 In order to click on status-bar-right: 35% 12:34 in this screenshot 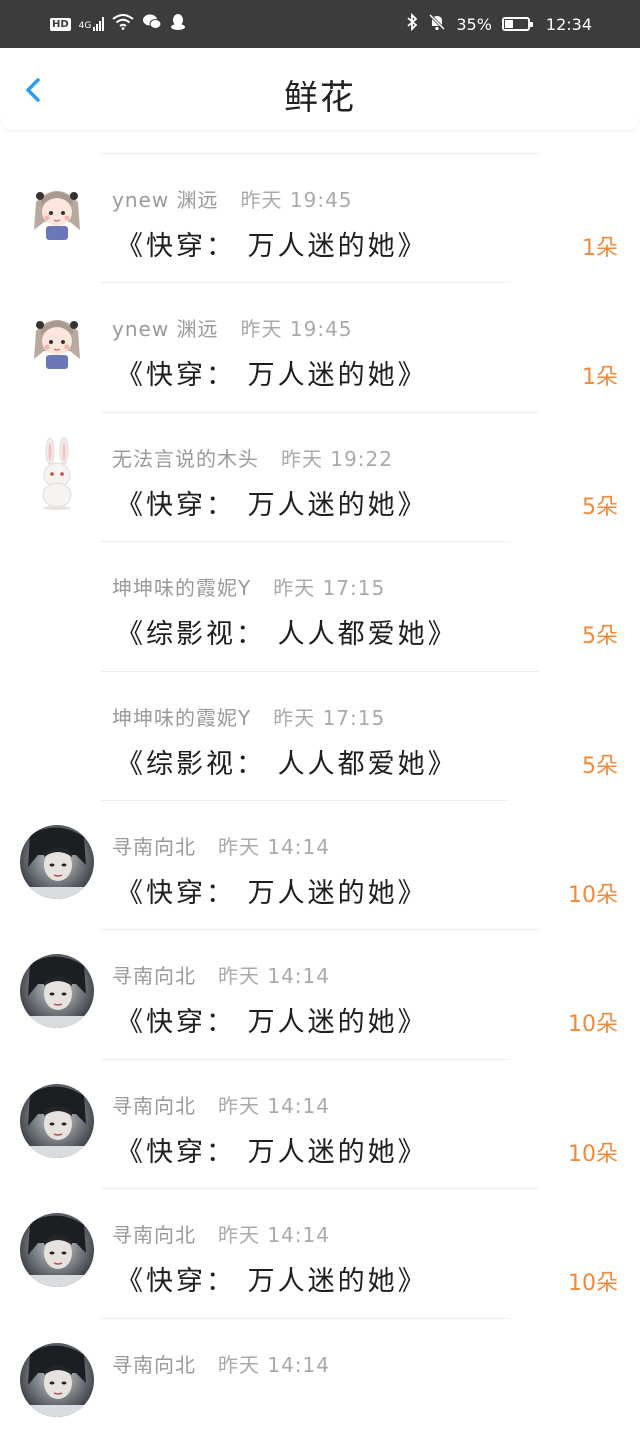, I will do `click(499, 24)`.